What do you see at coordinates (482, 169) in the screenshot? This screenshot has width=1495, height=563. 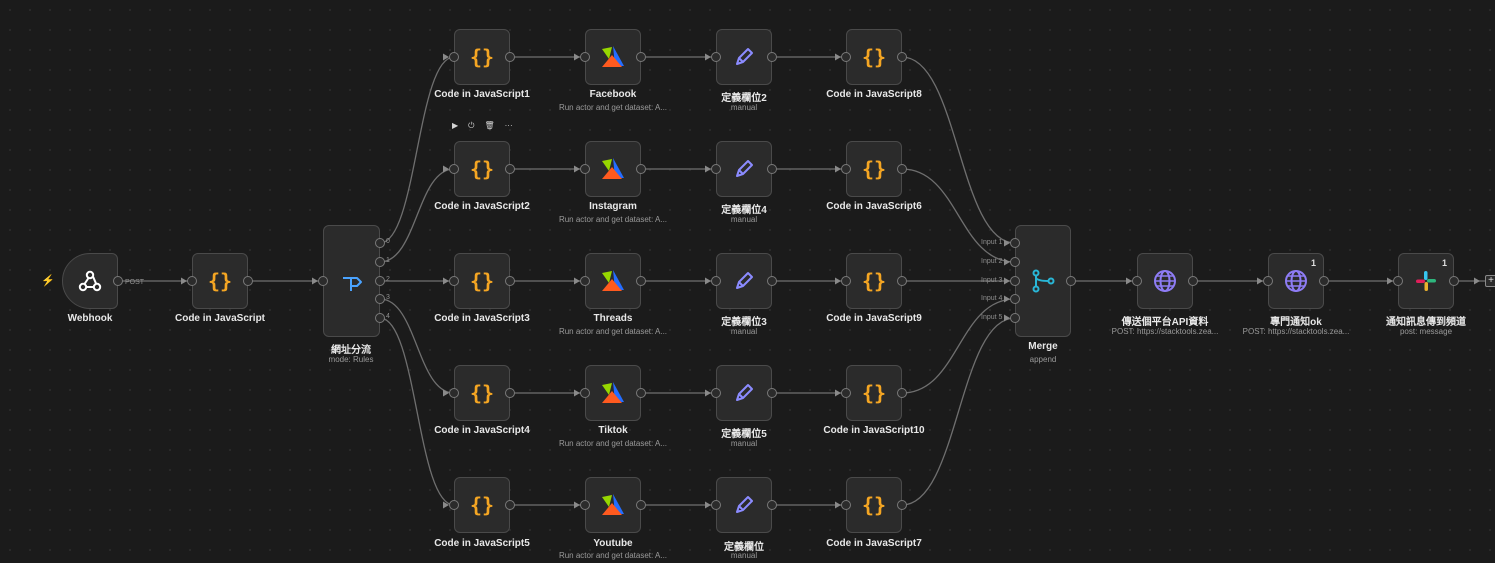 I see `code2-node: {}` at bounding box center [482, 169].